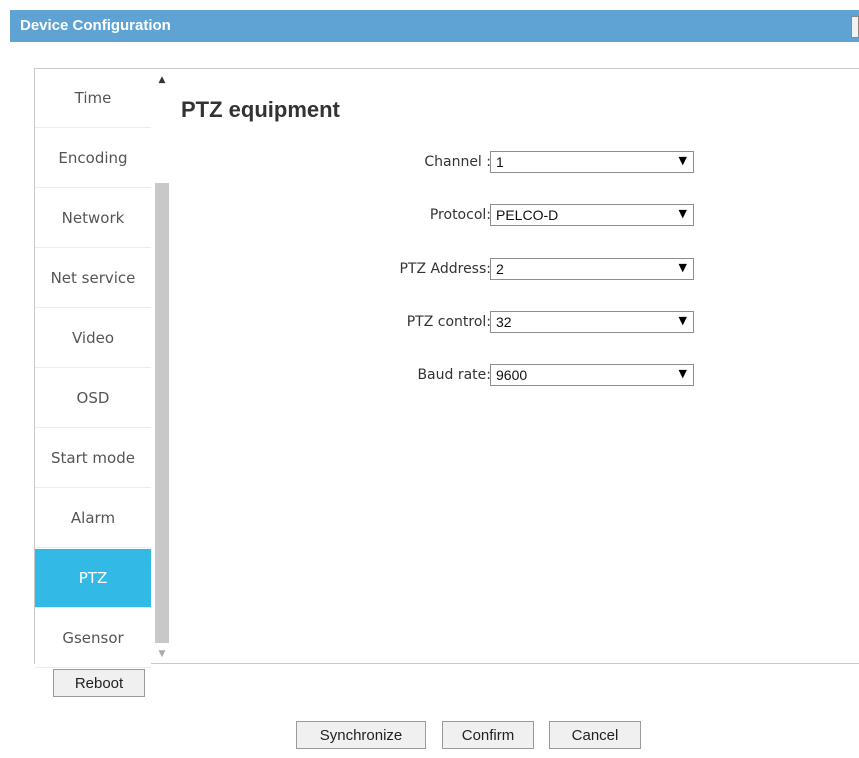 This screenshot has height=758, width=859. What do you see at coordinates (527, 215) in the screenshot?
I see `protocol-value: PELCO-D` at bounding box center [527, 215].